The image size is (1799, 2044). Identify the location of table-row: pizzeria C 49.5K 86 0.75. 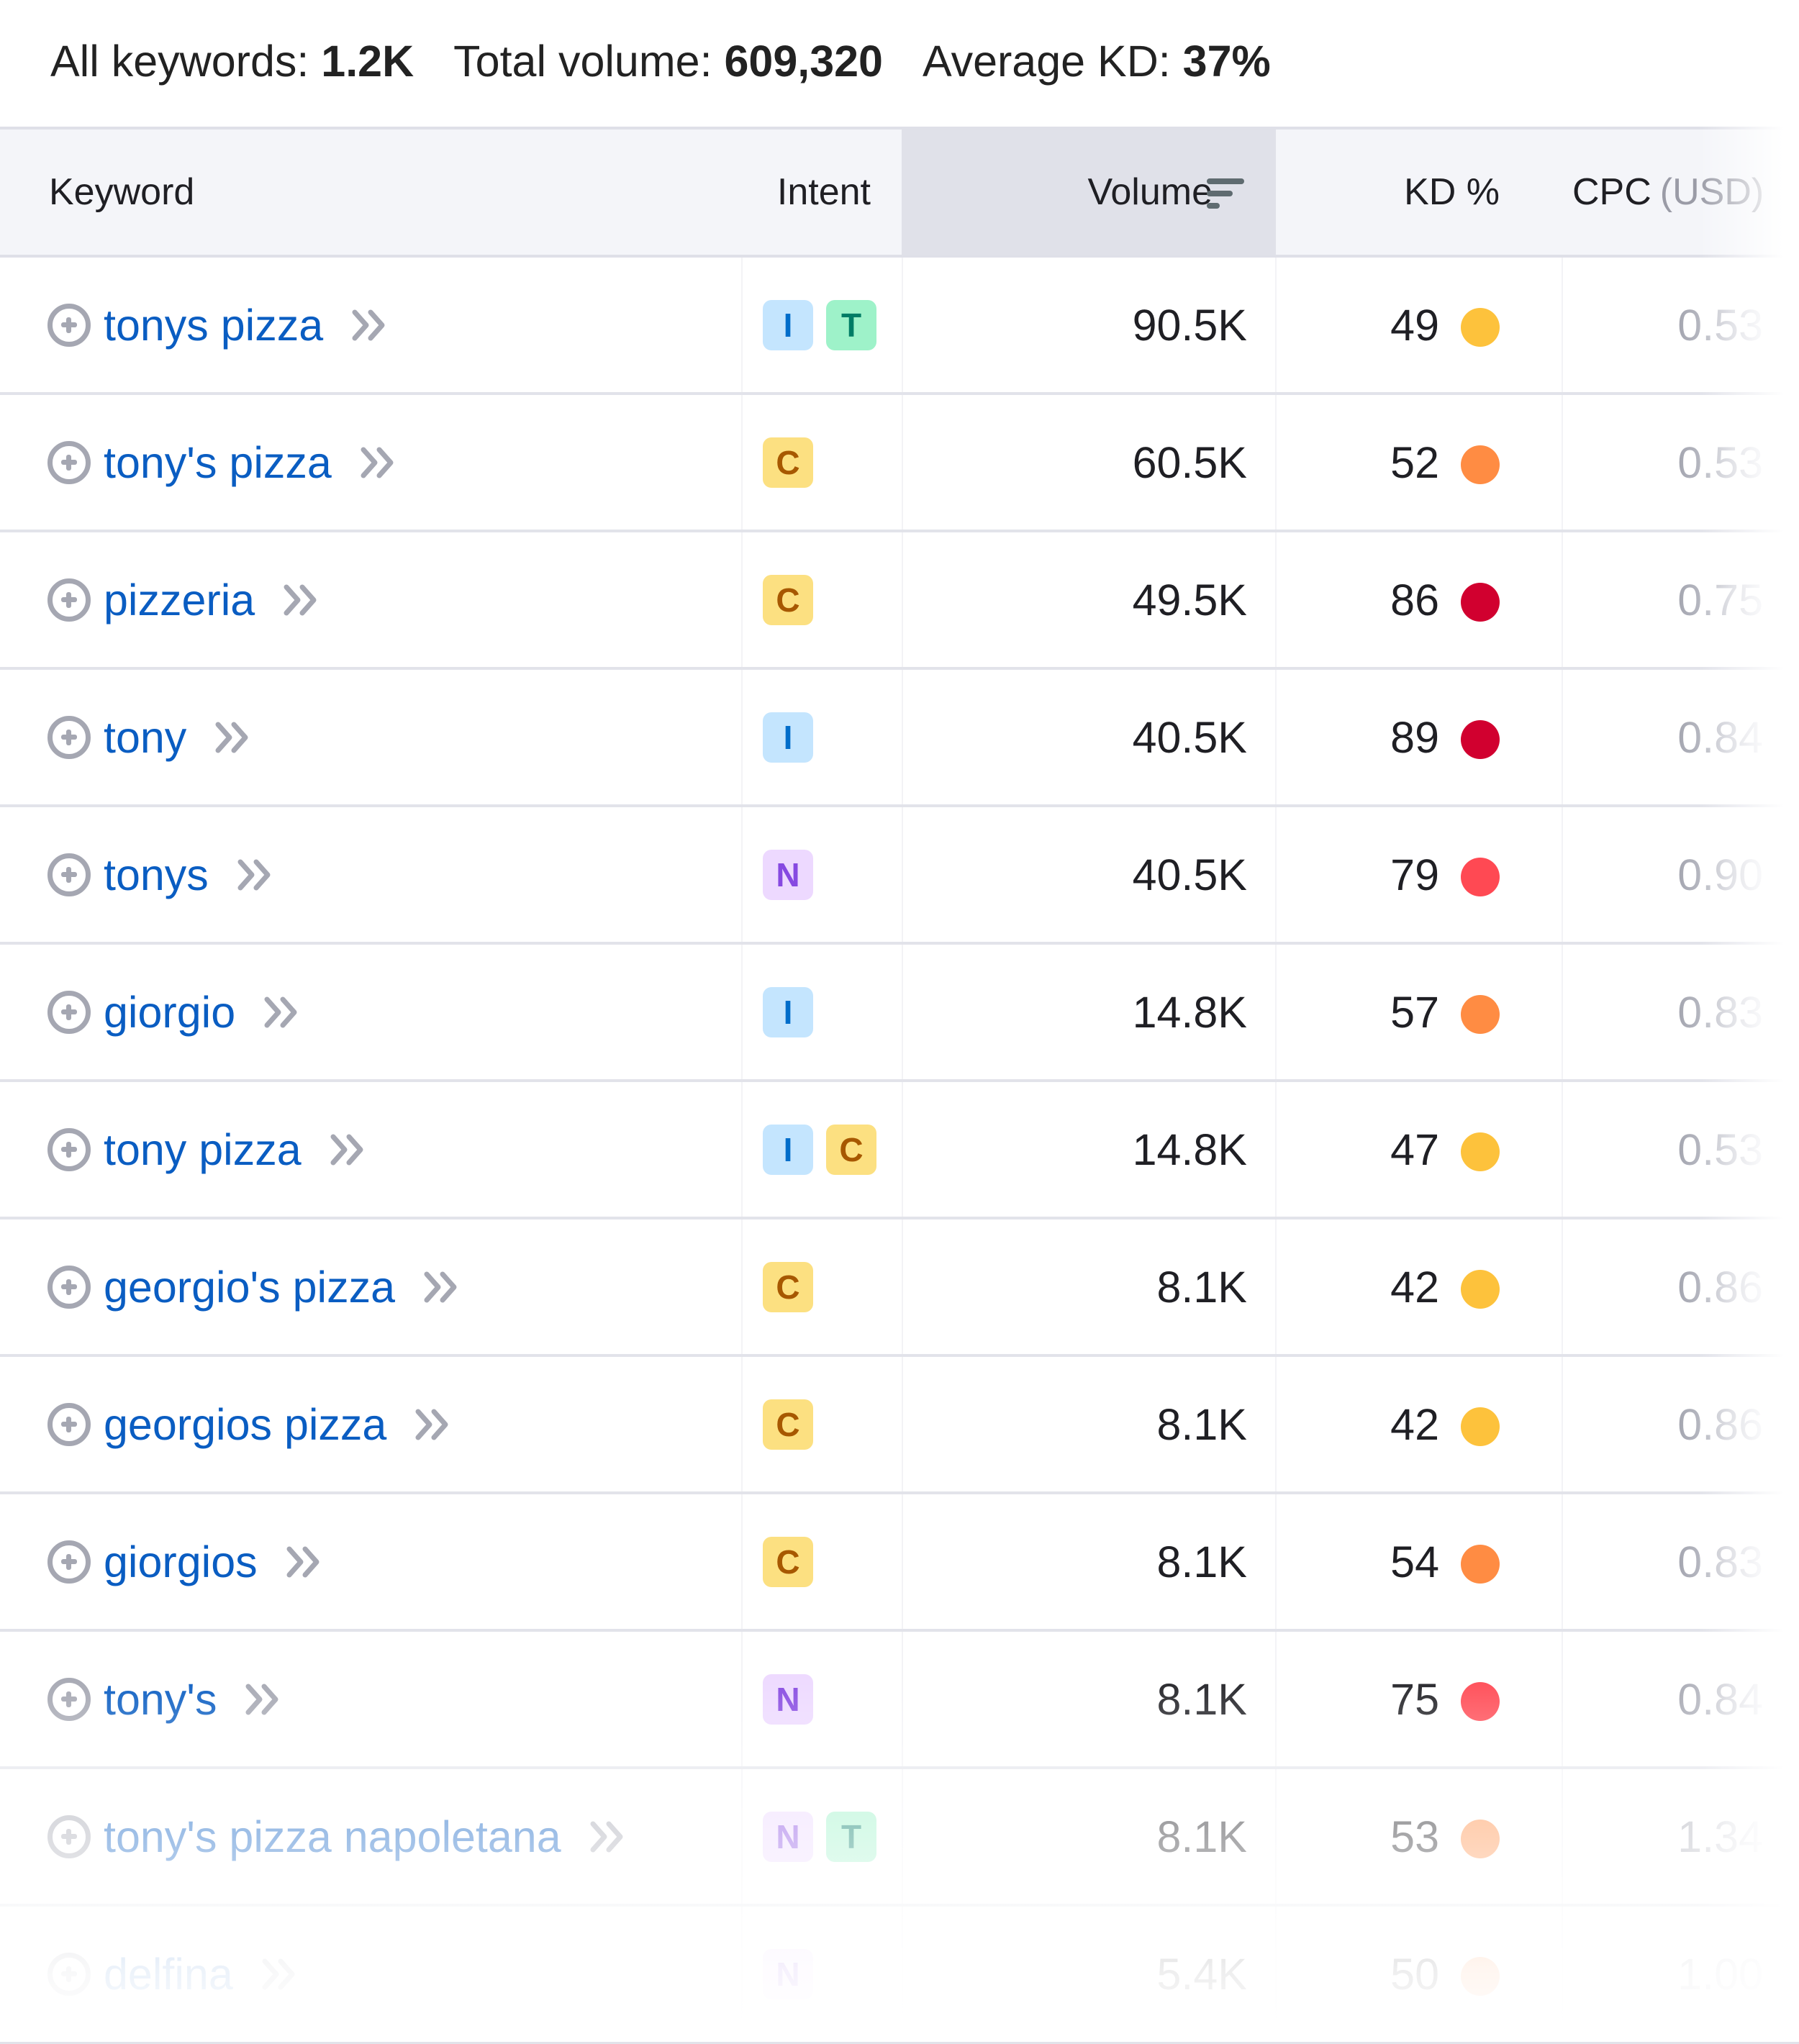
(899, 601).